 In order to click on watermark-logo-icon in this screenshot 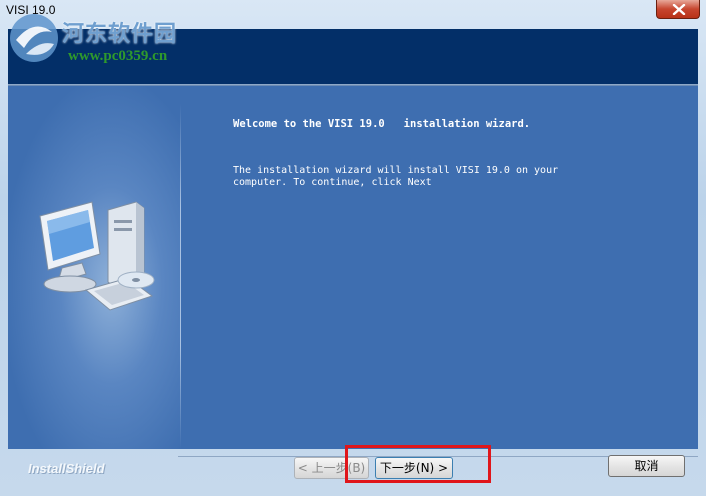, I will do `click(34, 38)`.